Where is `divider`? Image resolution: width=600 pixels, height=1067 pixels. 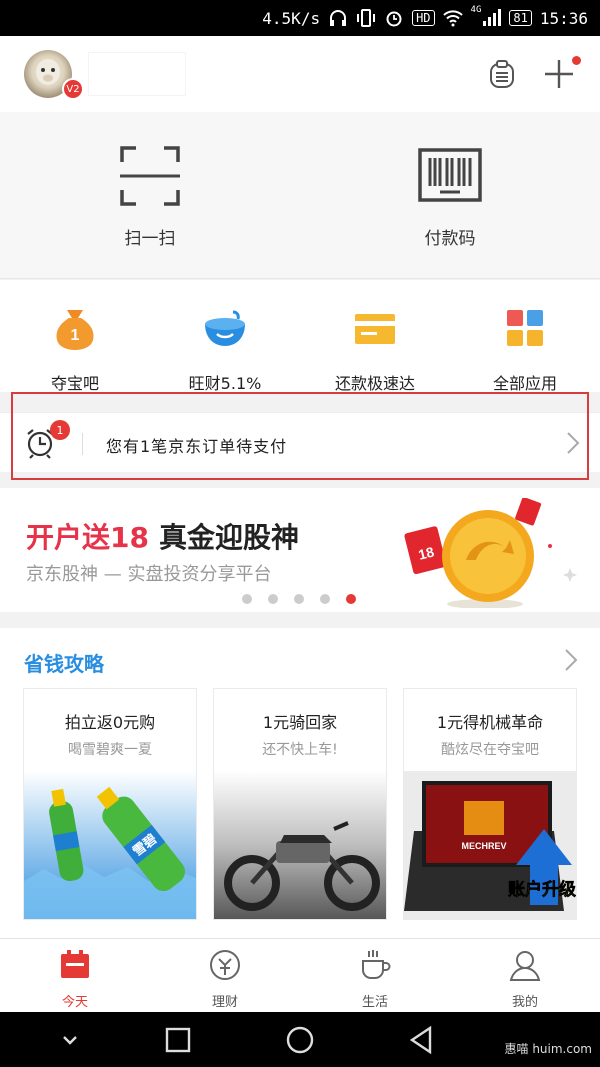
divider is located at coordinates (82, 444).